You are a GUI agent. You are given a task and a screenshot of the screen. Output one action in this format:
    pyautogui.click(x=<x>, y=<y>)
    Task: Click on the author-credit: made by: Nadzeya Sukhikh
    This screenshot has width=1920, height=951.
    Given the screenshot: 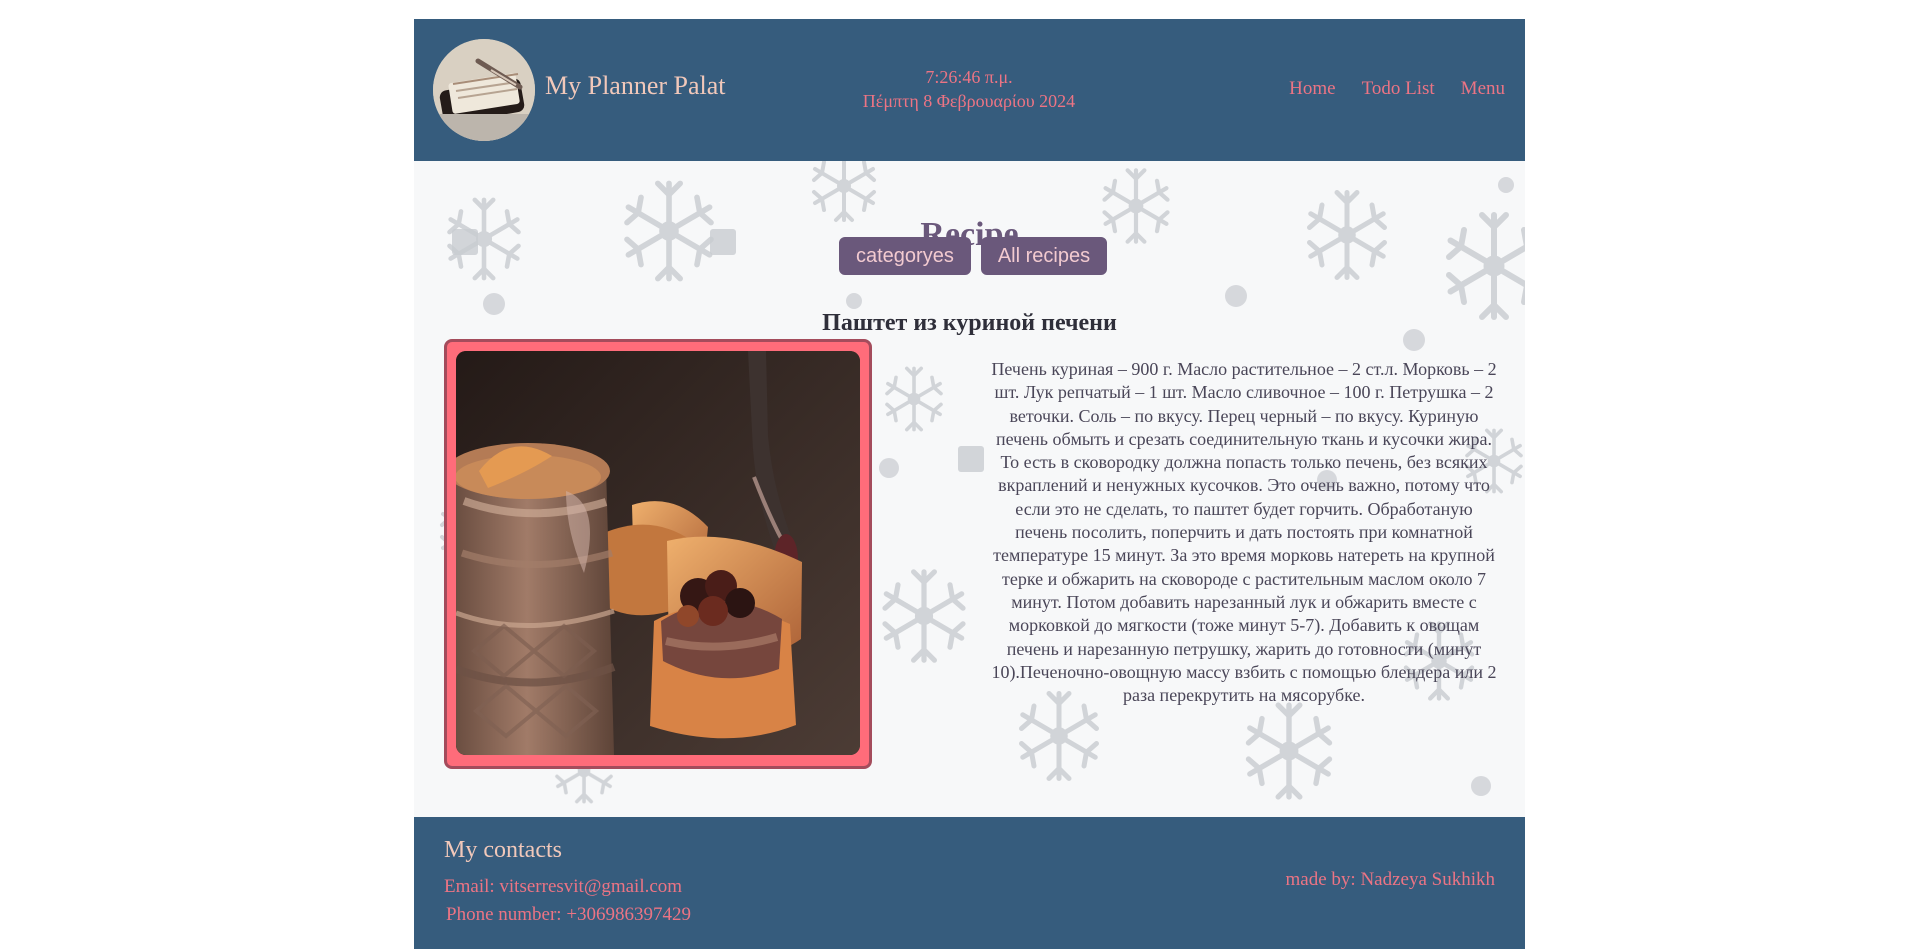 What is the action you would take?
    pyautogui.click(x=1390, y=879)
    